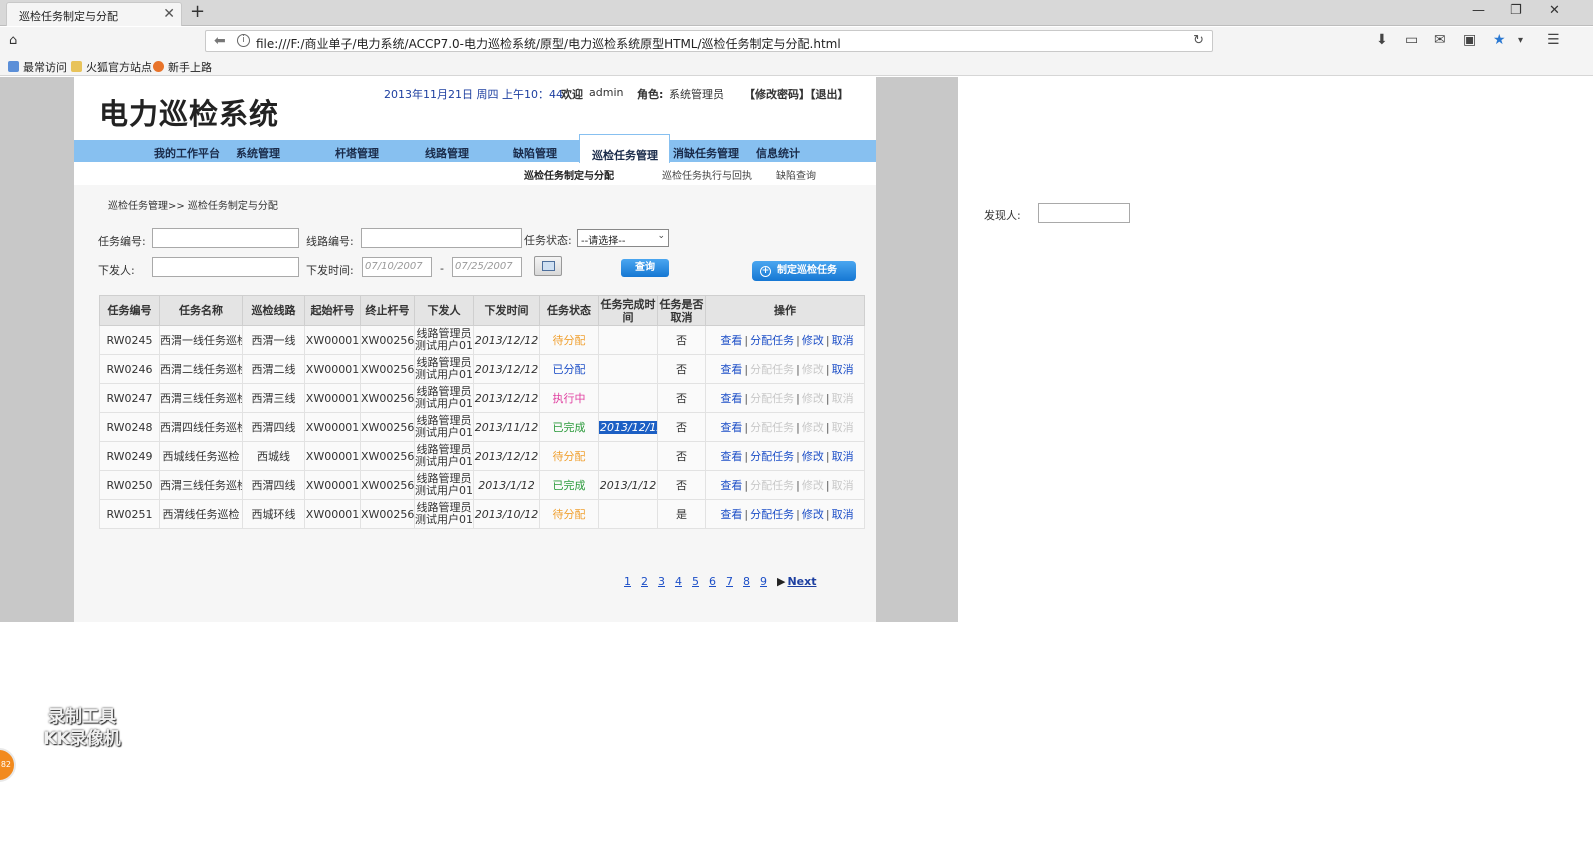  Describe the element at coordinates (447, 153) in the screenshot. I see `menu-line: 线路管理` at that location.